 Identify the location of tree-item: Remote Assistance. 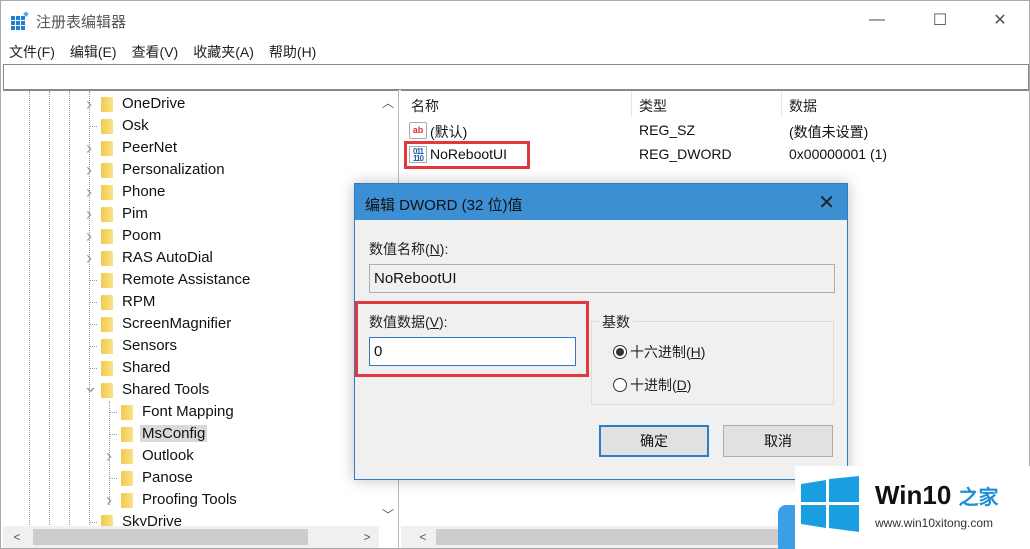
(188, 280).